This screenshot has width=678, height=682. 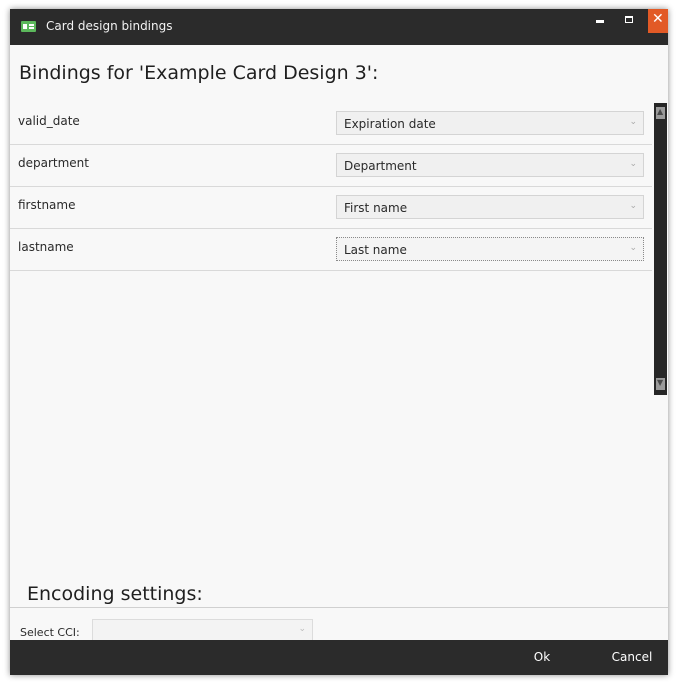 What do you see at coordinates (46, 247) in the screenshot?
I see `binding-field-label: lastname` at bounding box center [46, 247].